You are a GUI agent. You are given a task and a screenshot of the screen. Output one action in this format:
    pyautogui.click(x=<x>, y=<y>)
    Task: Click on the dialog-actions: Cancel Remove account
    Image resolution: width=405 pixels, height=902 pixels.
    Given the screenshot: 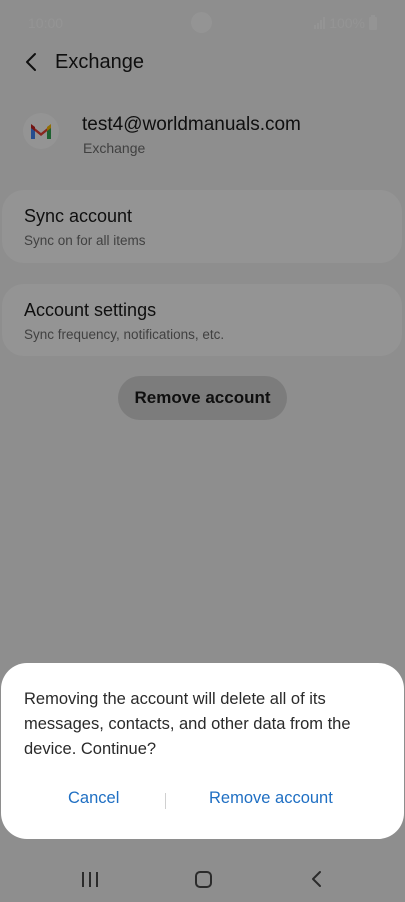 What is the action you would take?
    pyautogui.click(x=202, y=802)
    